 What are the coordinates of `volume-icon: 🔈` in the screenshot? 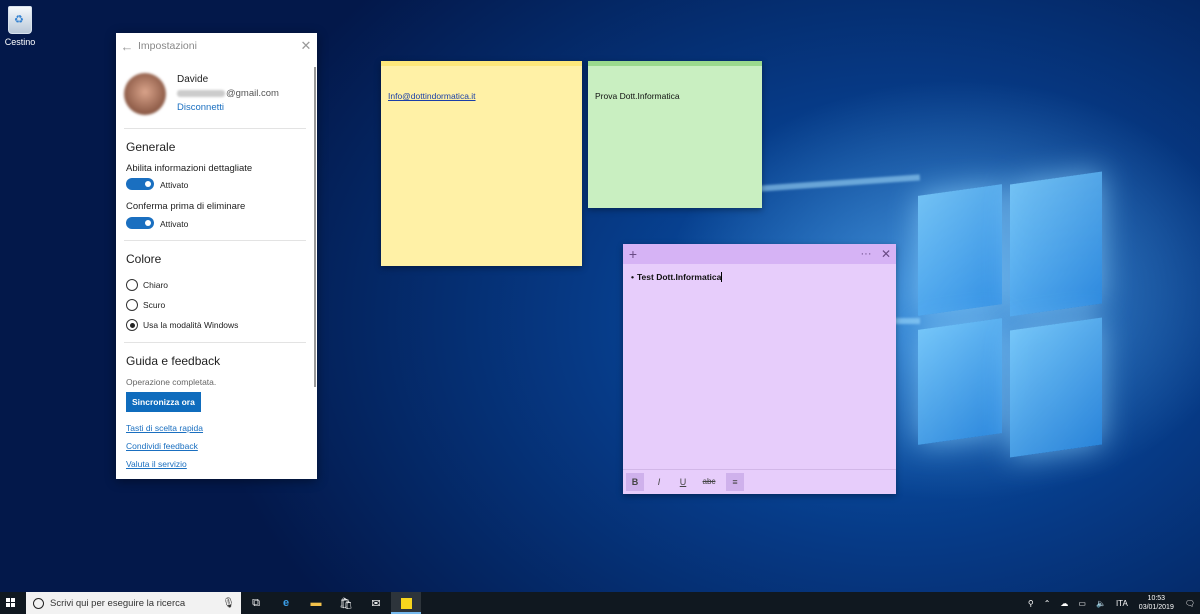 It's located at (1101, 603).